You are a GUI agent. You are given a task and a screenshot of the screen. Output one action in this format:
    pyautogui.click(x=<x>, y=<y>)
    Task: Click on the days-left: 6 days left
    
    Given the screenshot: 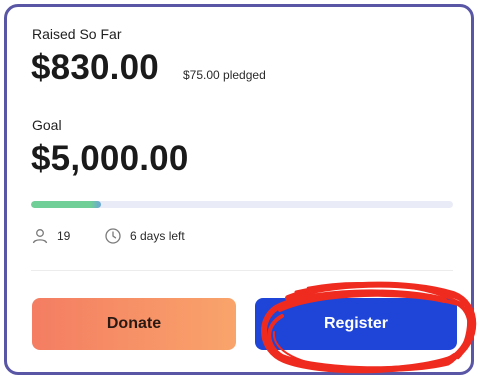 What is the action you would take?
    pyautogui.click(x=144, y=236)
    